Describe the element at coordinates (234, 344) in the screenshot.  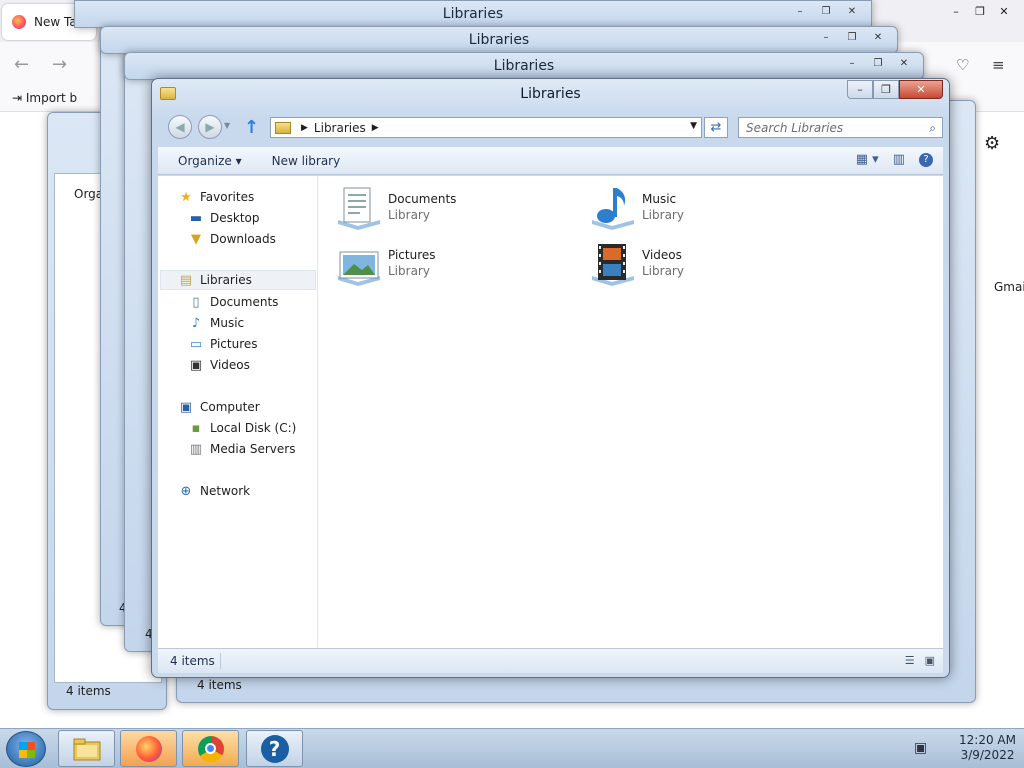
I see `nav-label: Pictures` at that location.